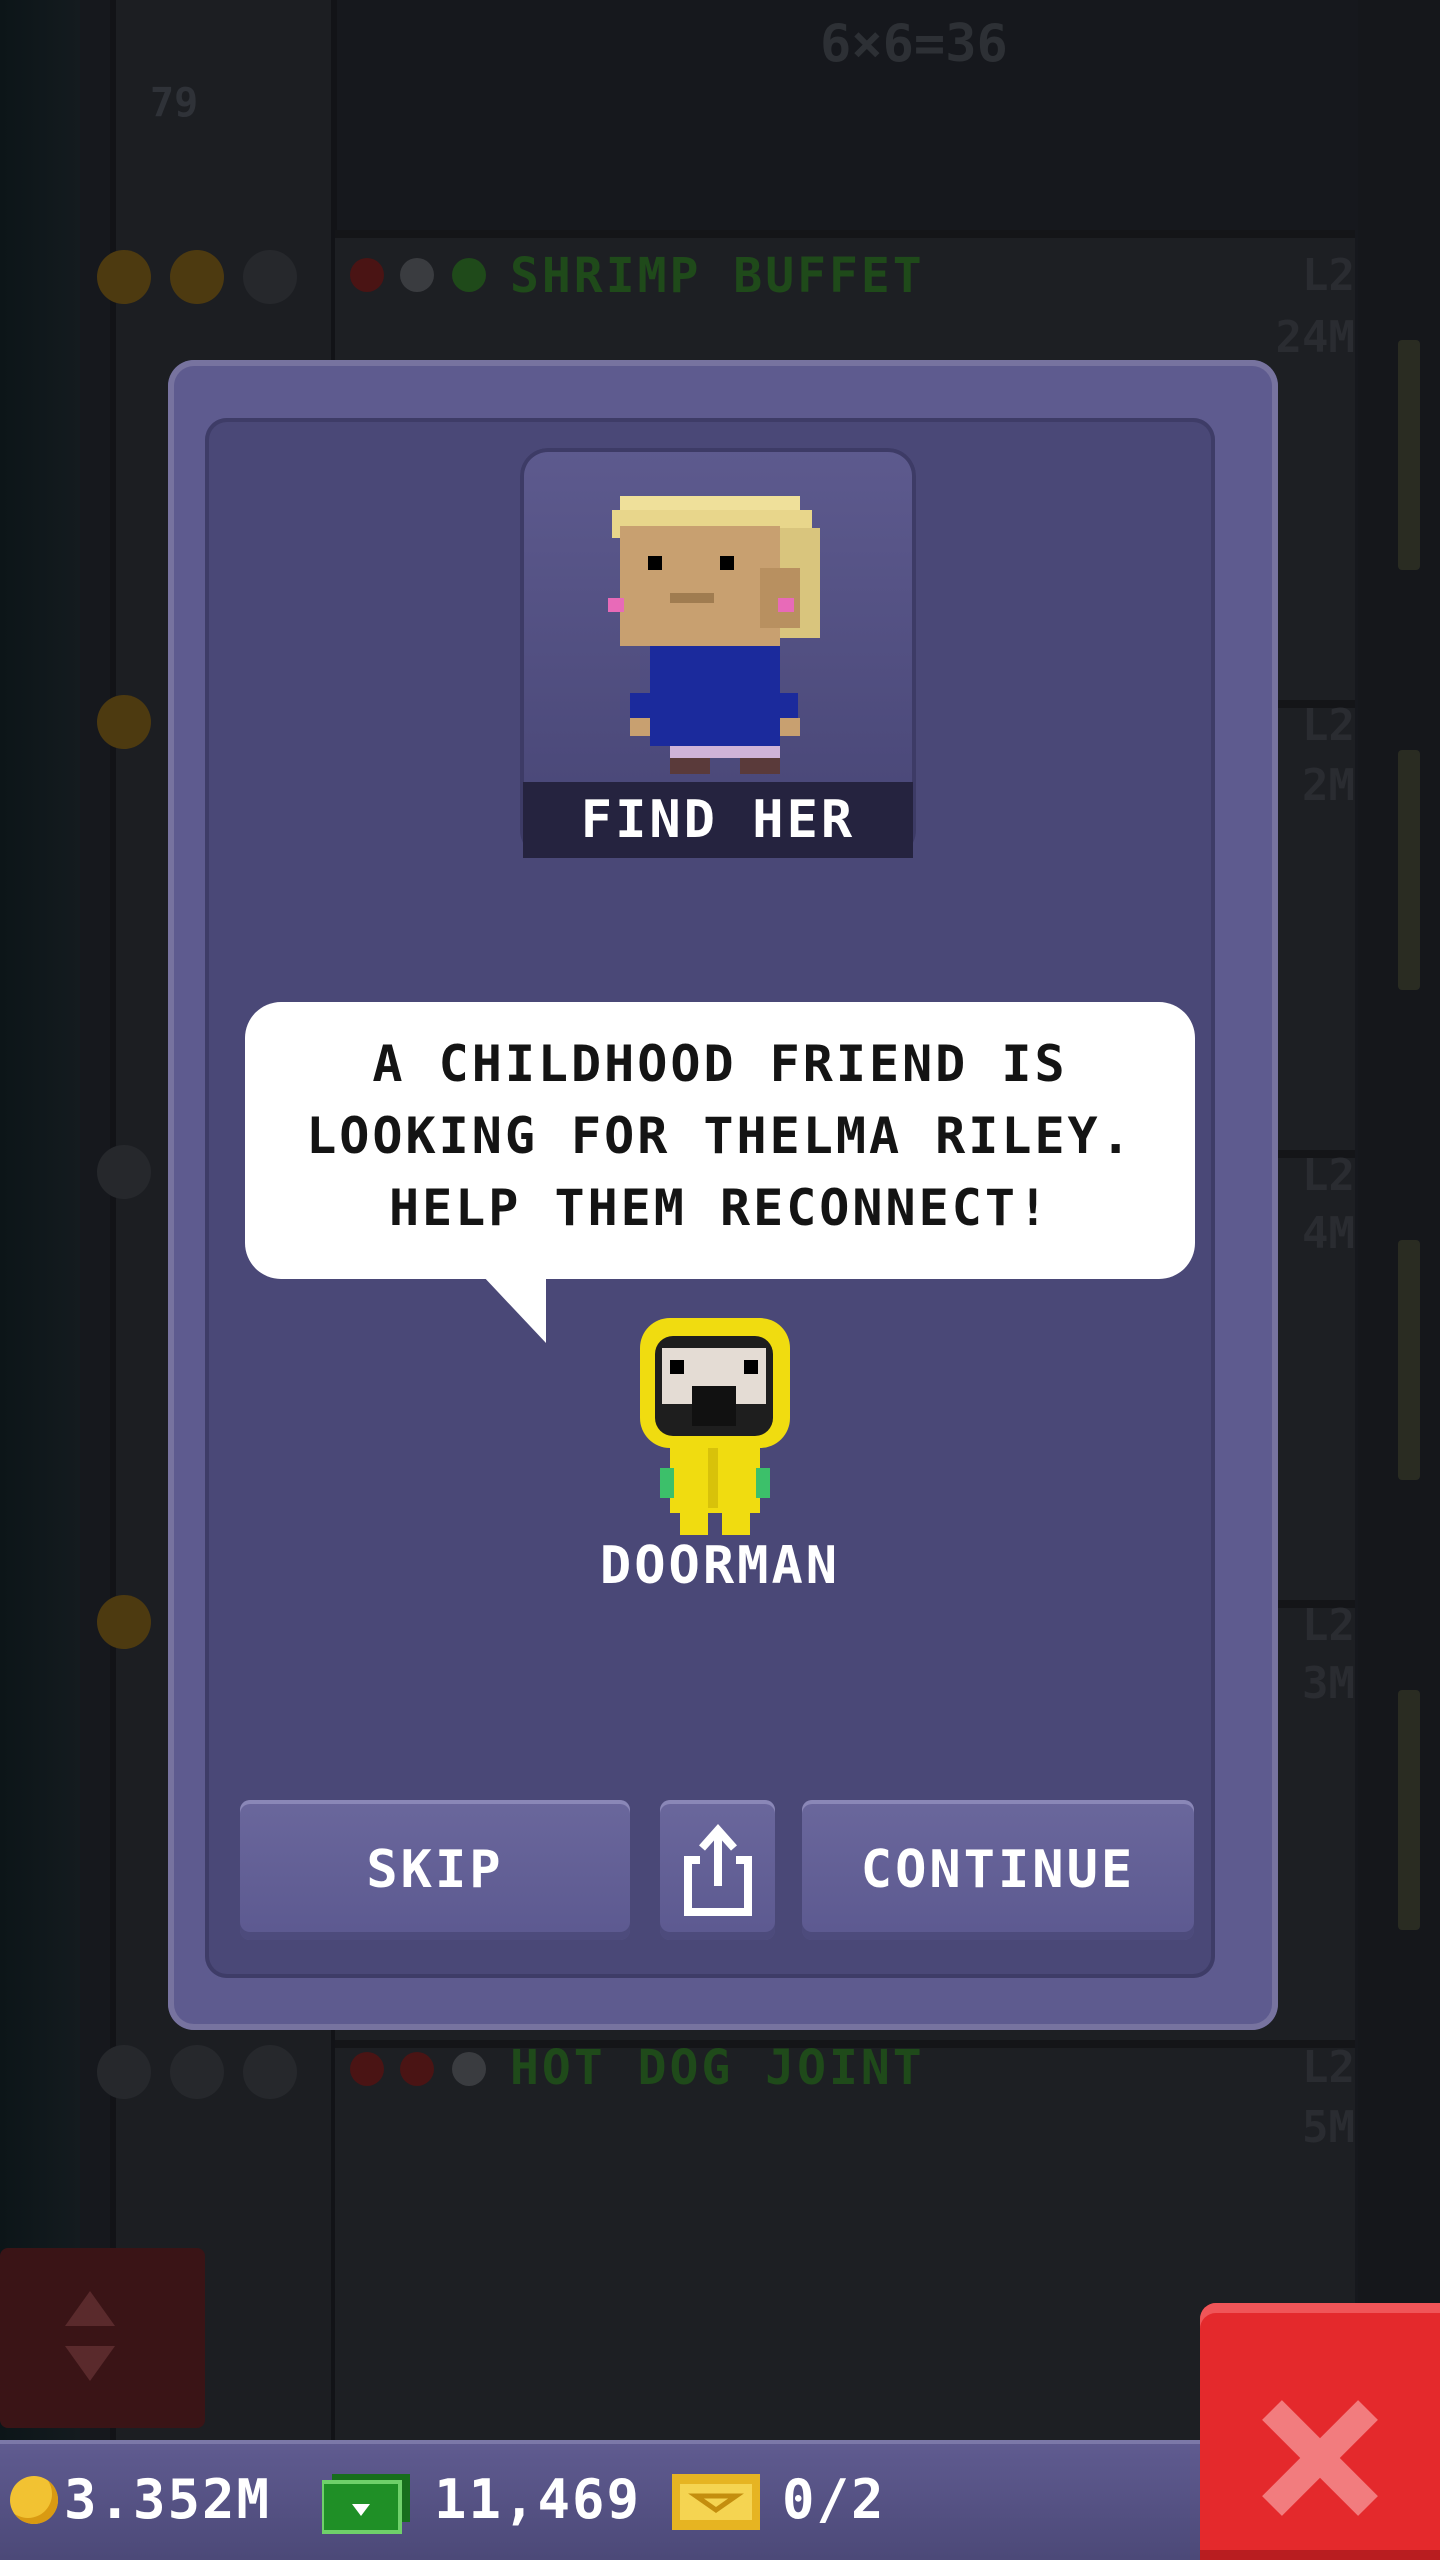 The image size is (1440, 2560). I want to click on check-icon, so click(469, 275).